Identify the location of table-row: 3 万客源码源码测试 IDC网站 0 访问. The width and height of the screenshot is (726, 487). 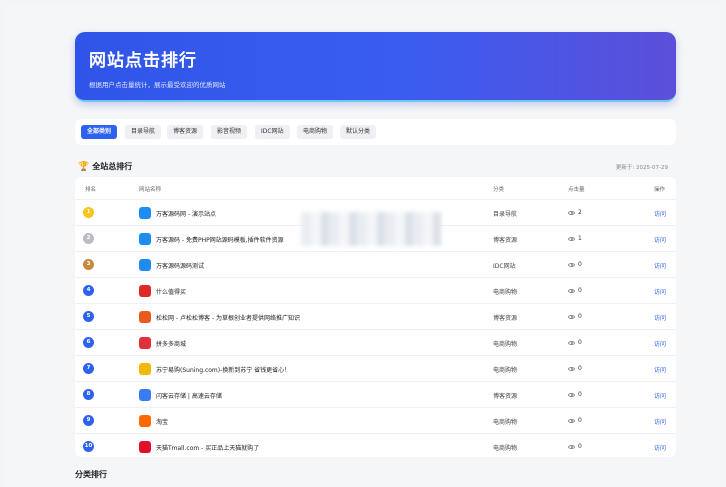
(375, 264).